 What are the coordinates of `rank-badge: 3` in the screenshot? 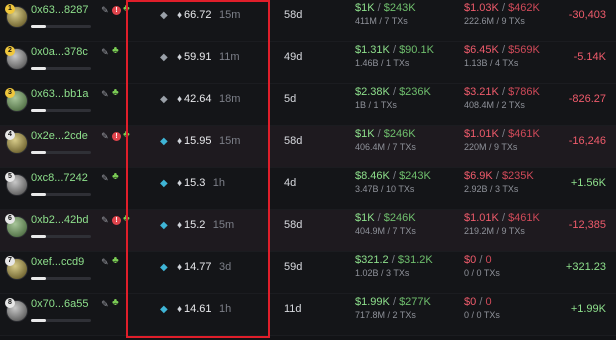 It's located at (10, 93).